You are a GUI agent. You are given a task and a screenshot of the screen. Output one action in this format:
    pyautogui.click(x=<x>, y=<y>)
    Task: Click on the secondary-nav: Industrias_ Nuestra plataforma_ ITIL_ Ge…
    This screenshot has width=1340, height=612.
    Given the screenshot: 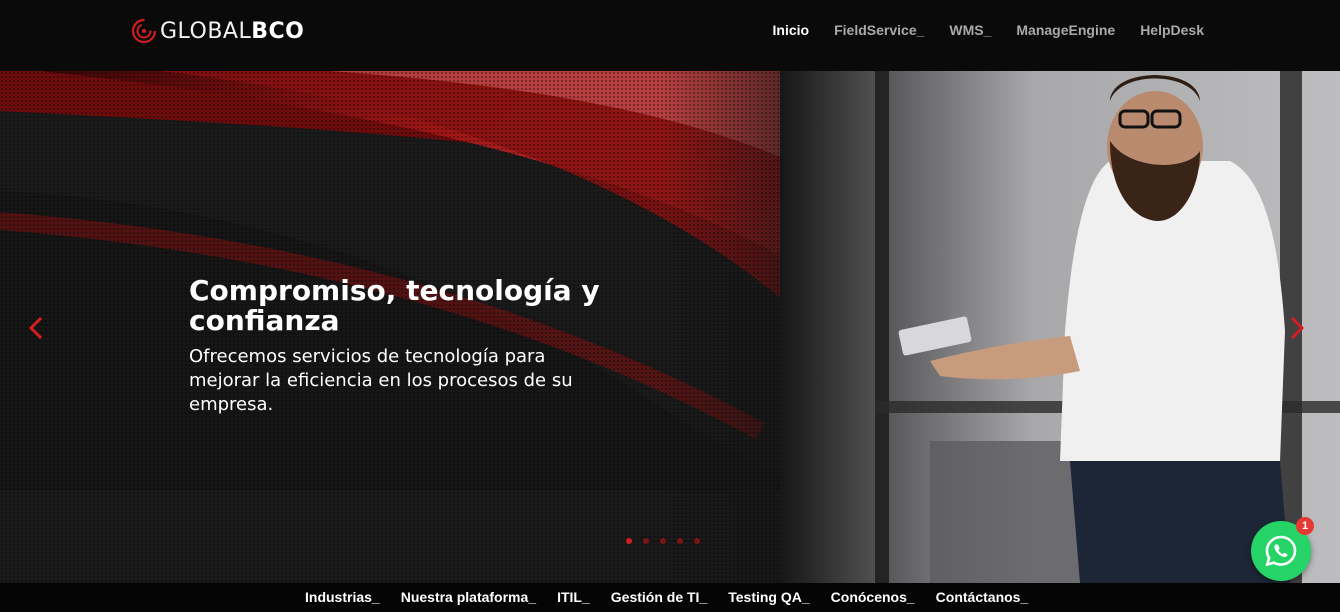 What is the action you would take?
    pyautogui.click(x=666, y=597)
    